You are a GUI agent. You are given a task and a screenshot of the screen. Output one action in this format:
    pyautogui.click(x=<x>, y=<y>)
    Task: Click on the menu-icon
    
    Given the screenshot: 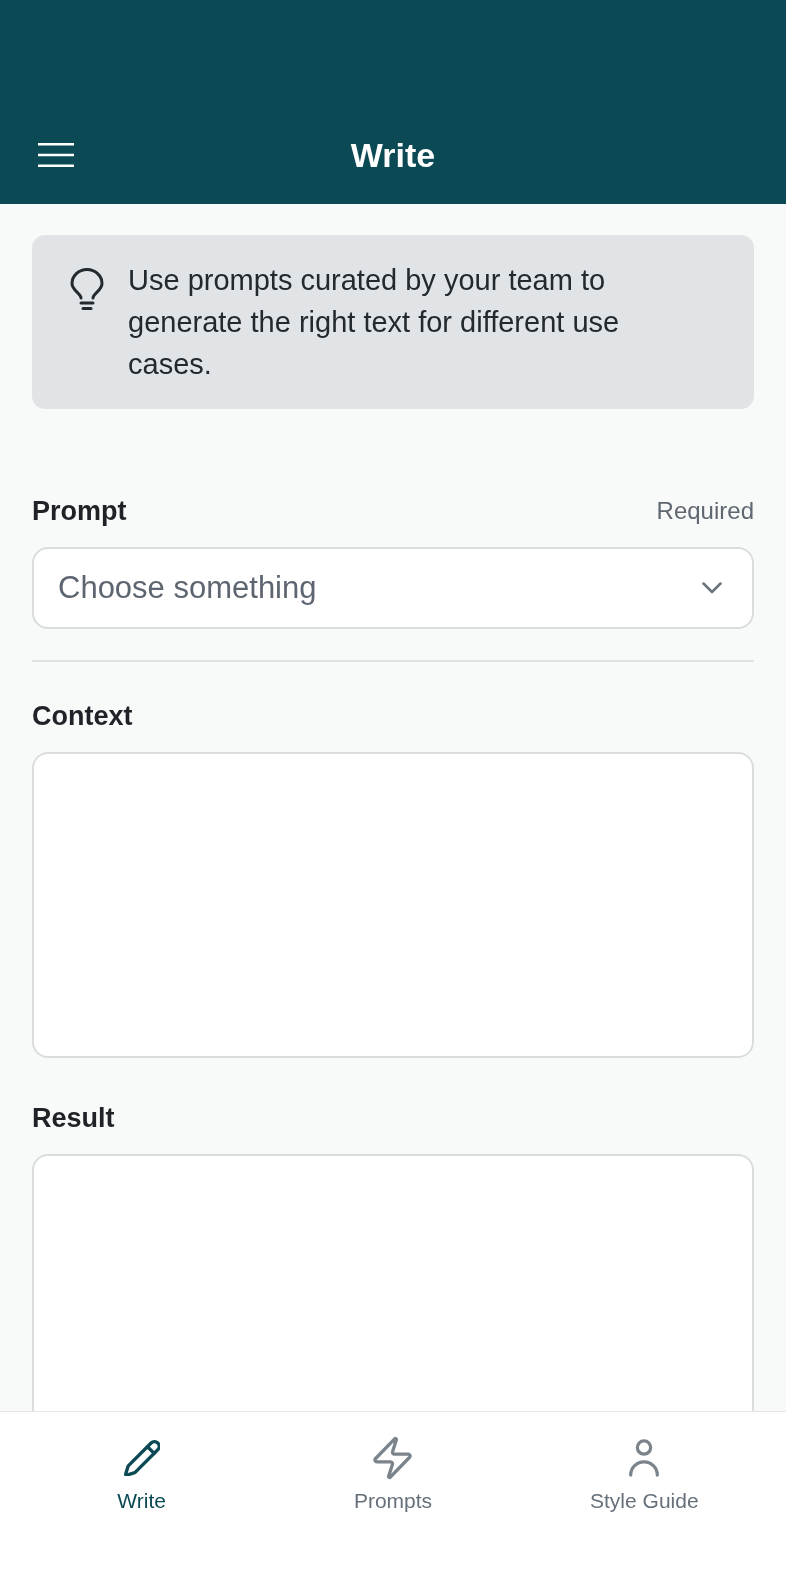 What is the action you would take?
    pyautogui.click(x=56, y=155)
    